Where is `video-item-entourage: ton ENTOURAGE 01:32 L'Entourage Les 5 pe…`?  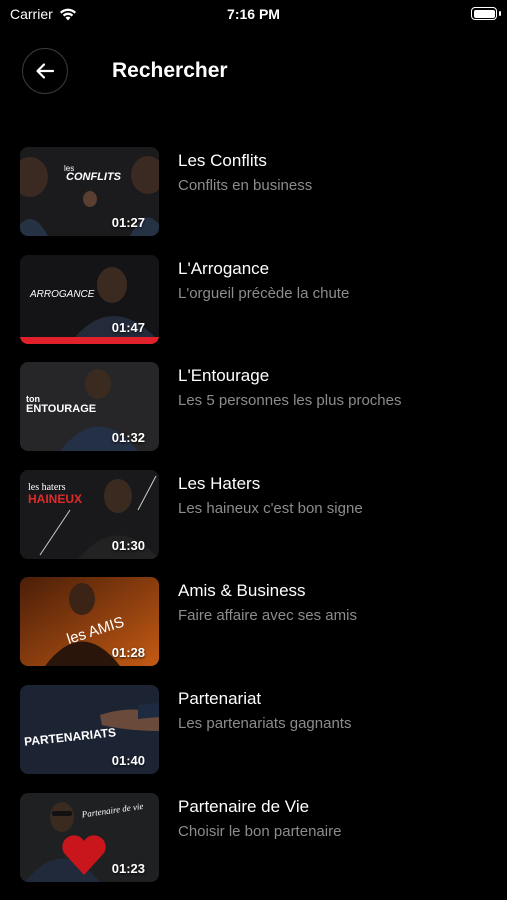
video-item-entourage: ton ENTOURAGE 01:32 L'Entourage Les 5 pe… is located at coordinates (253, 407).